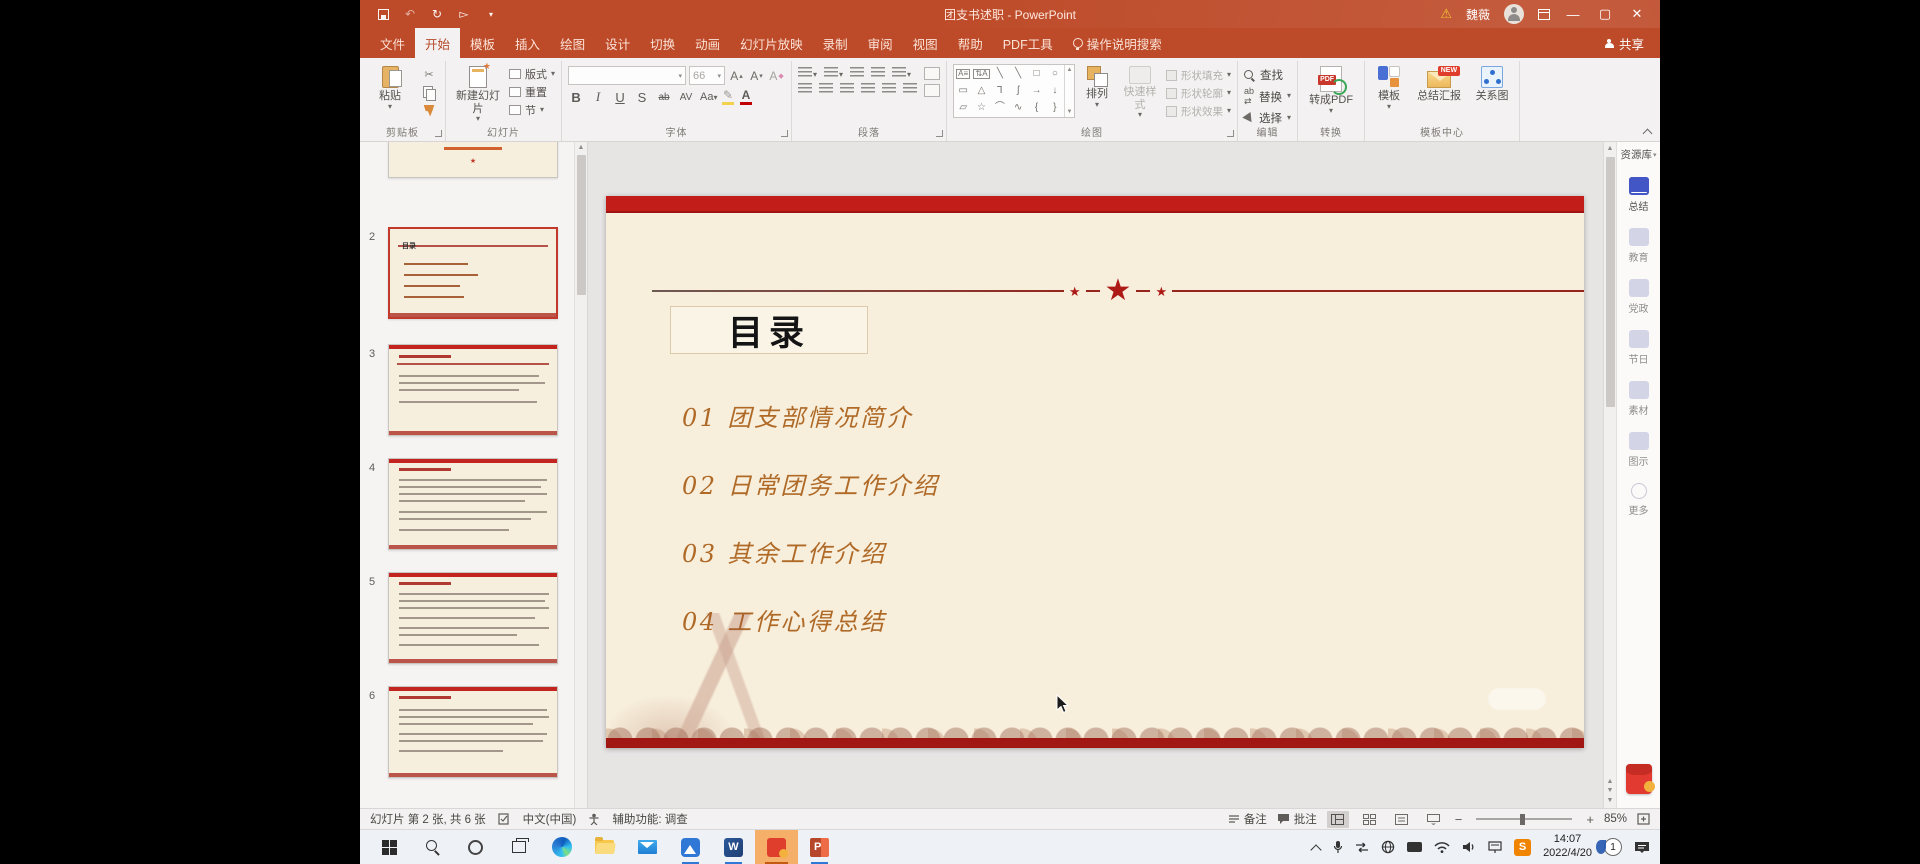 Image resolution: width=1920 pixels, height=864 pixels. Describe the element at coordinates (756, 75) in the screenshot. I see `shrink-font-button: A ▾` at that location.